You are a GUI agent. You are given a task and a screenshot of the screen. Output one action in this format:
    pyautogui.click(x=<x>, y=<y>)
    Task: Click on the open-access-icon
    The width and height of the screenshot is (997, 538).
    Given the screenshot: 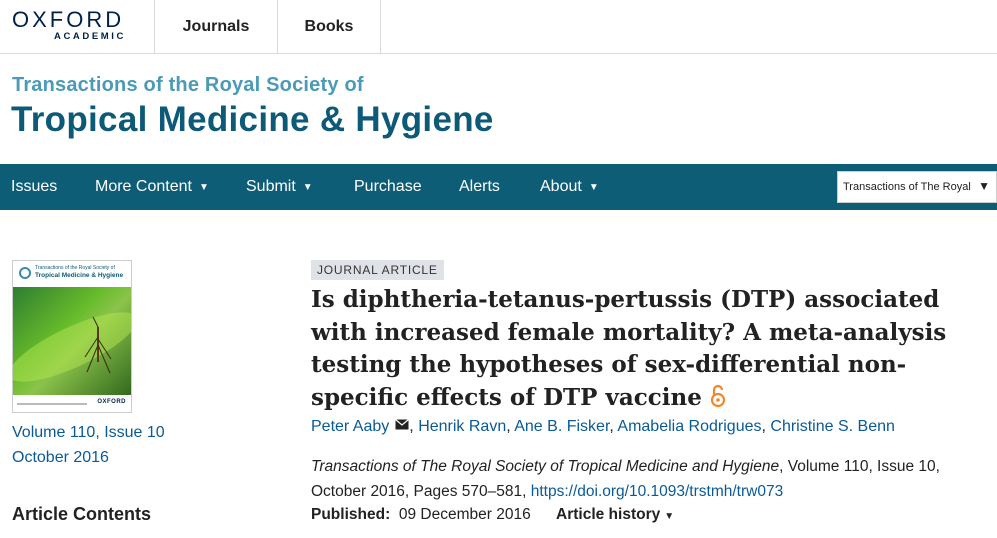 What is the action you would take?
    pyautogui.click(x=717, y=395)
    